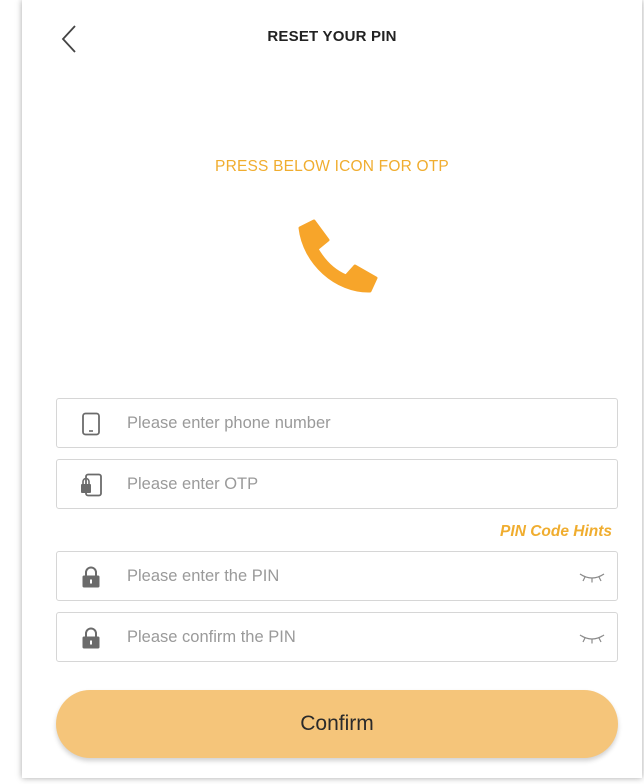 The width and height of the screenshot is (644, 784). Describe the element at coordinates (337, 724) in the screenshot. I see `confirm-button: Confirm` at that location.